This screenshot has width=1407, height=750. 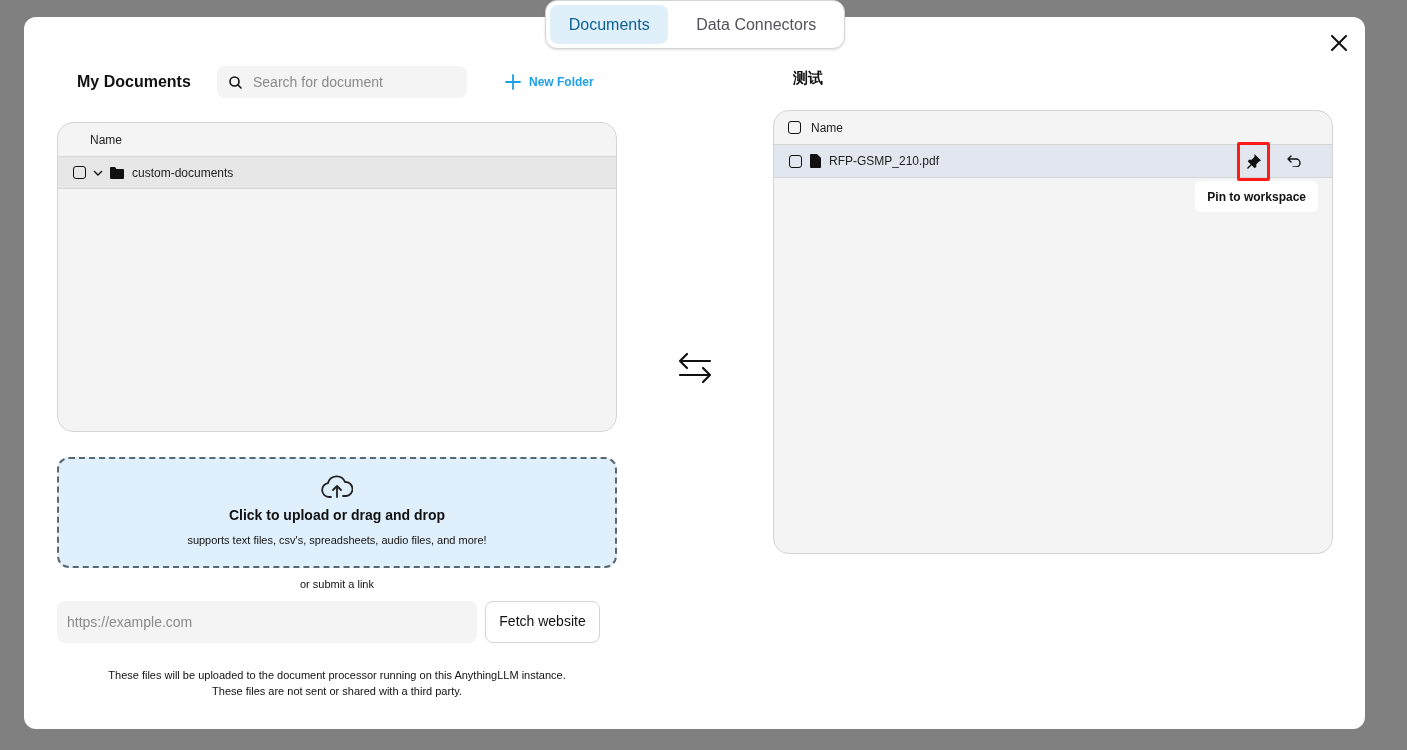 What do you see at coordinates (808, 78) in the screenshot?
I see `workspace-title: 测试` at bounding box center [808, 78].